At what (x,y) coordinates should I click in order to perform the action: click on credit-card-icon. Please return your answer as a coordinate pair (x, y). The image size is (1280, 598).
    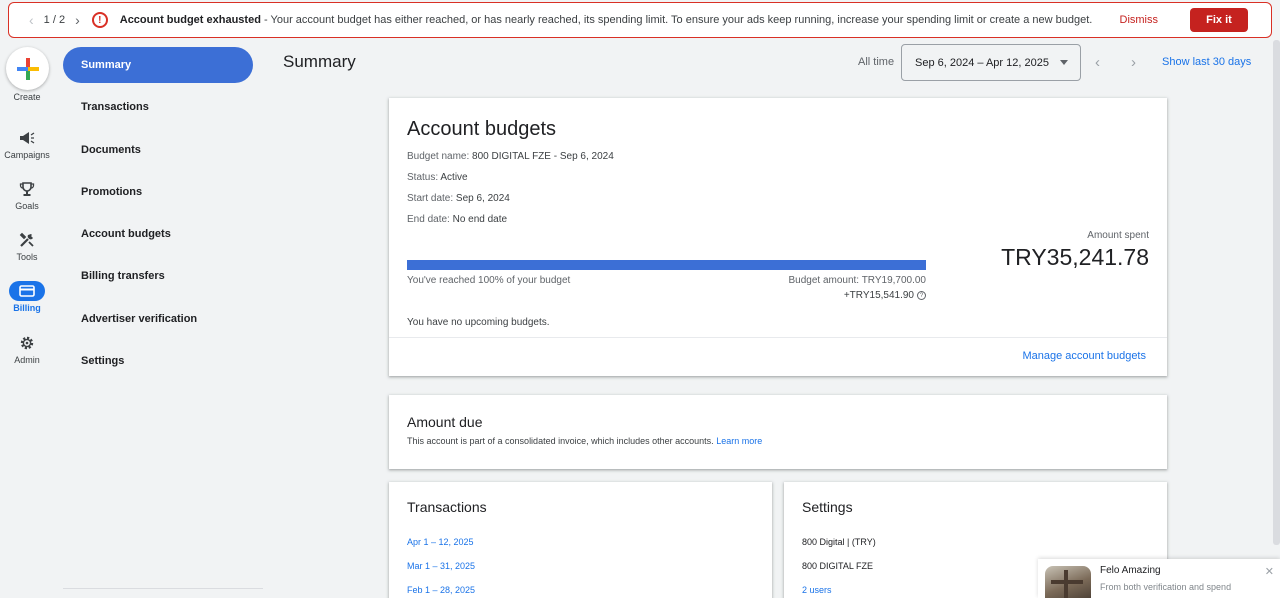
    Looking at the image, I should click on (27, 291).